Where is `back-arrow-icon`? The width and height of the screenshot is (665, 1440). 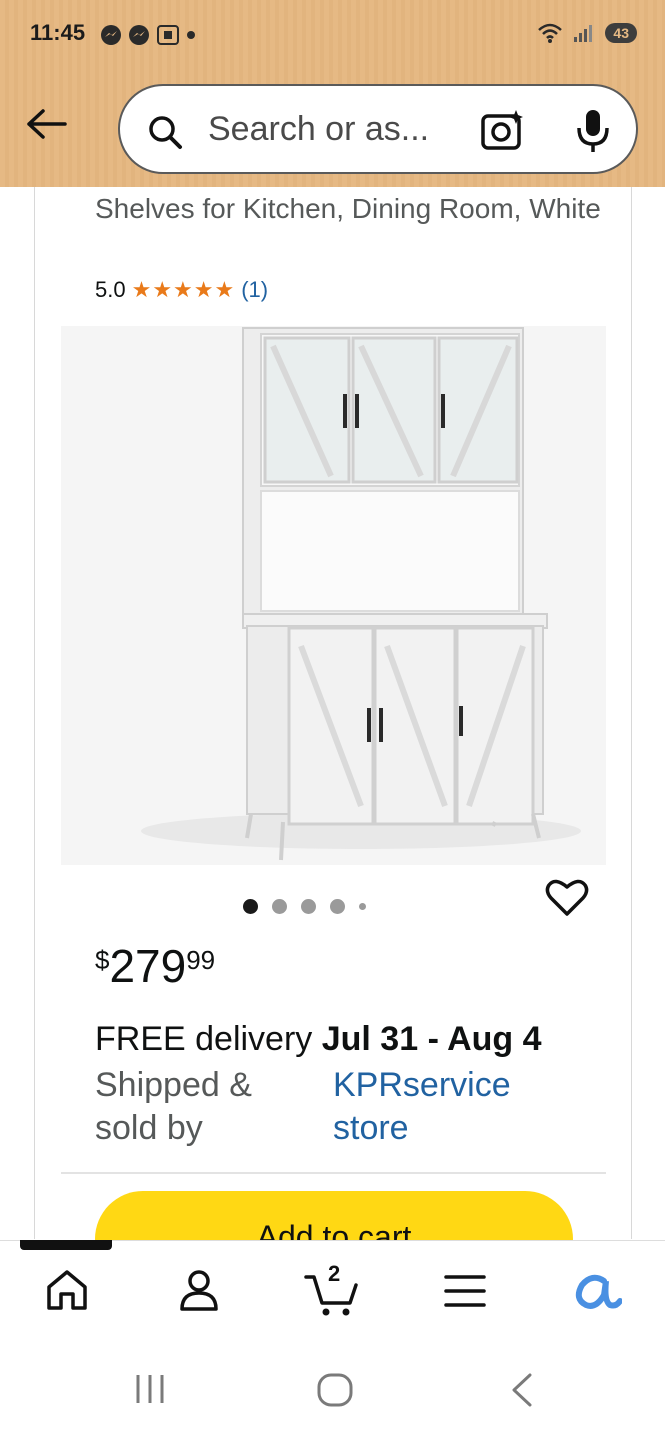 back-arrow-icon is located at coordinates (47, 124).